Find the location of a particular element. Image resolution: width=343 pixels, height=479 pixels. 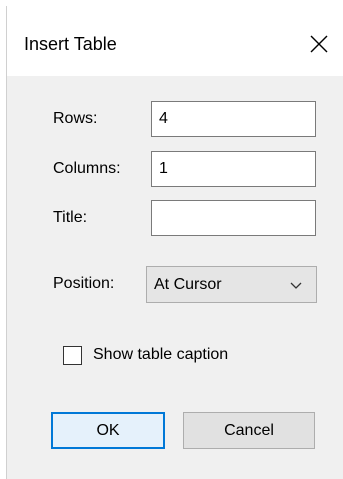

chevron-down-icon is located at coordinates (296, 285).